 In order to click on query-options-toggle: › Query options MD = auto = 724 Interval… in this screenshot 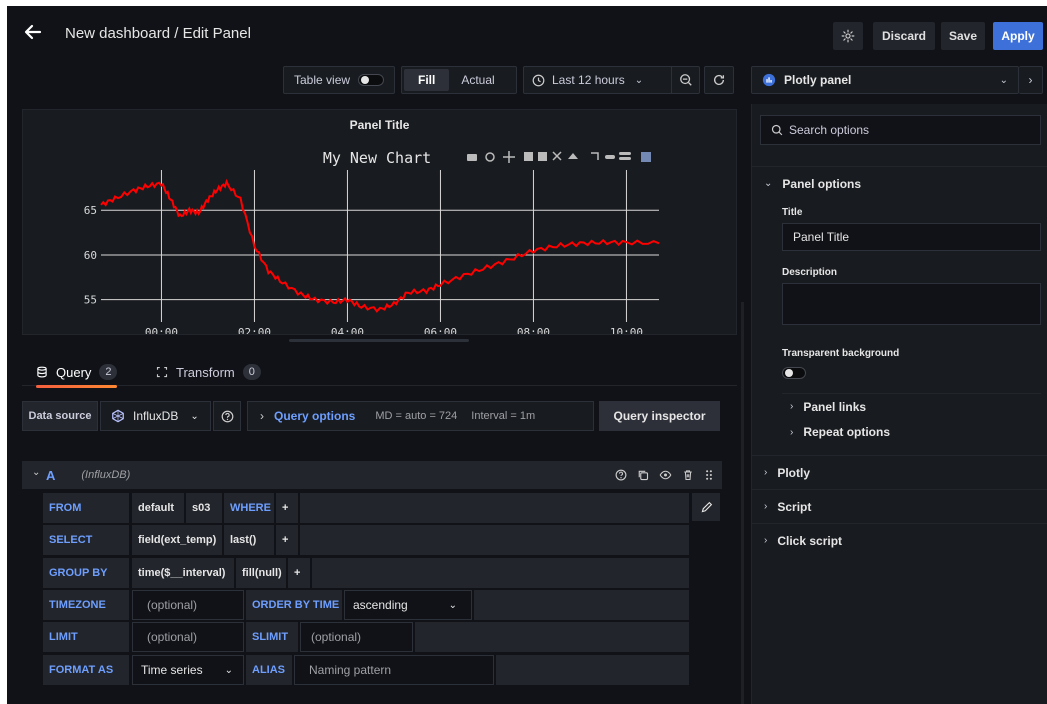, I will do `click(420, 416)`.